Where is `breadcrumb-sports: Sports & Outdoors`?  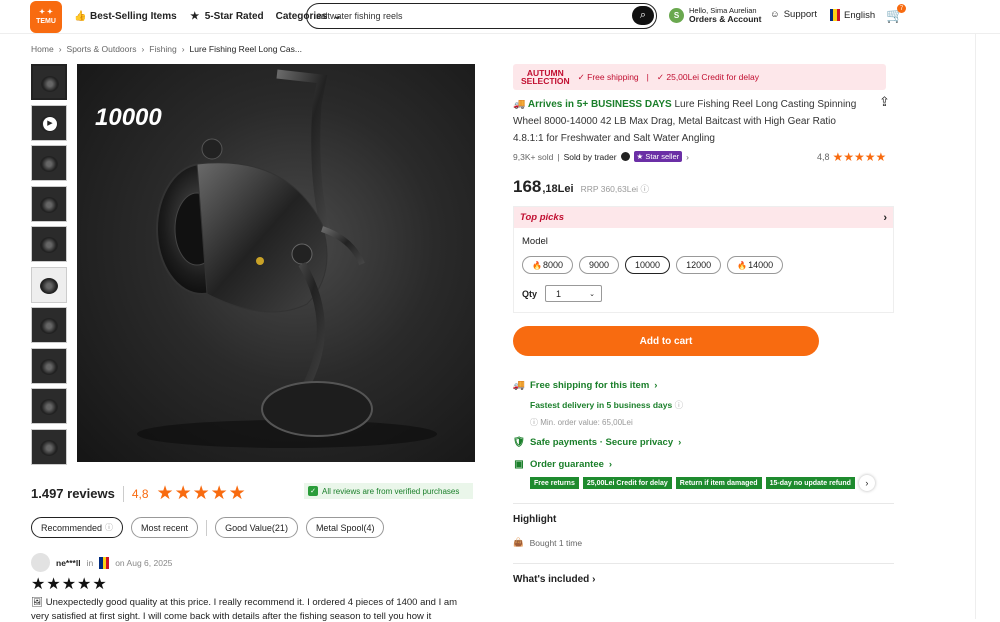 breadcrumb-sports: Sports & Outdoors is located at coordinates (102, 49).